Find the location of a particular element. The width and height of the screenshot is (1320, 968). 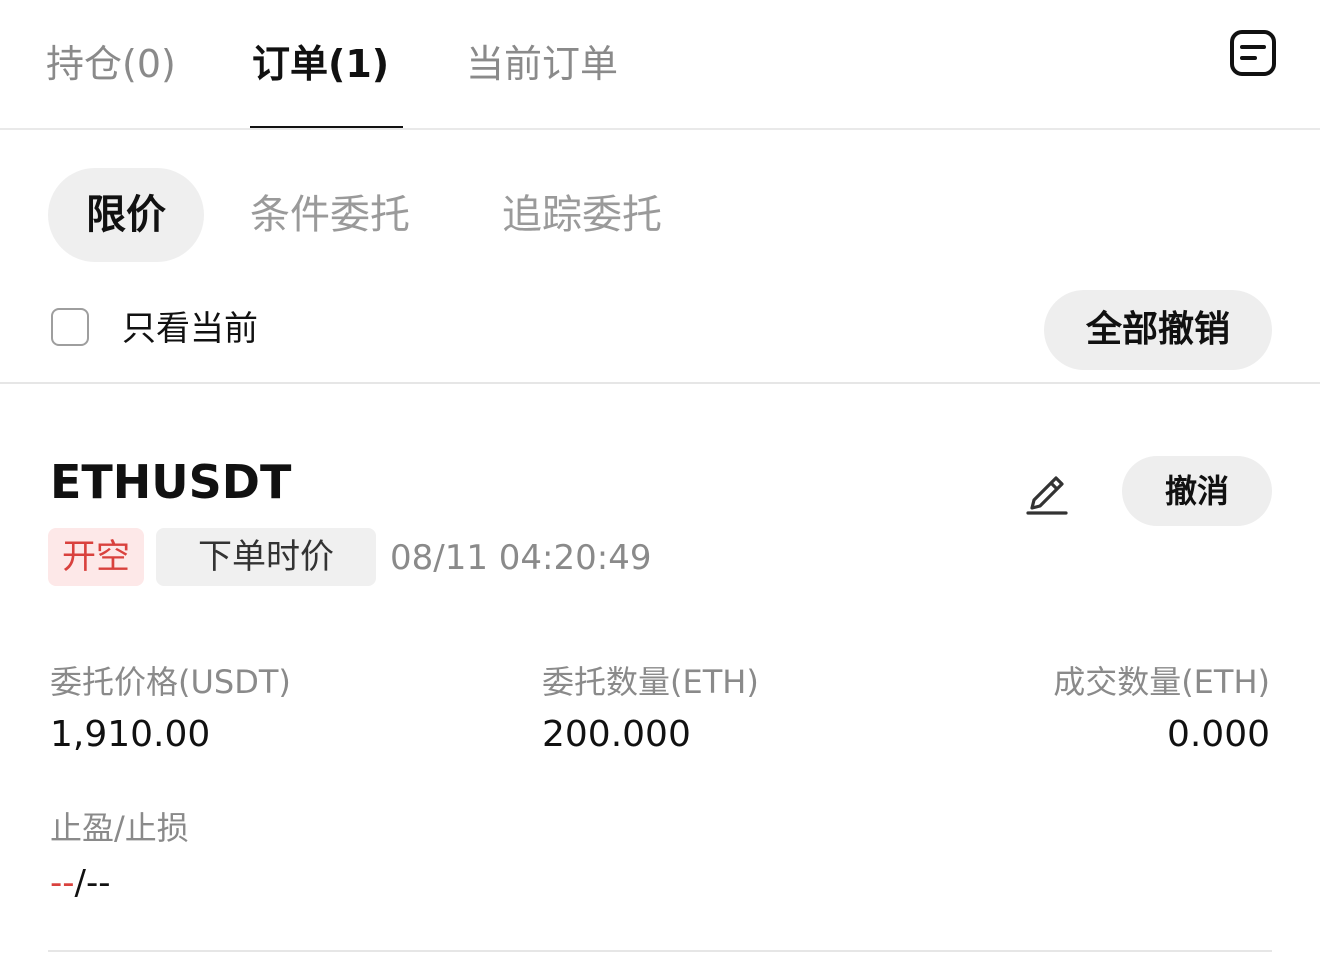

cancel-order-button: 撤消 is located at coordinates (1197, 491).